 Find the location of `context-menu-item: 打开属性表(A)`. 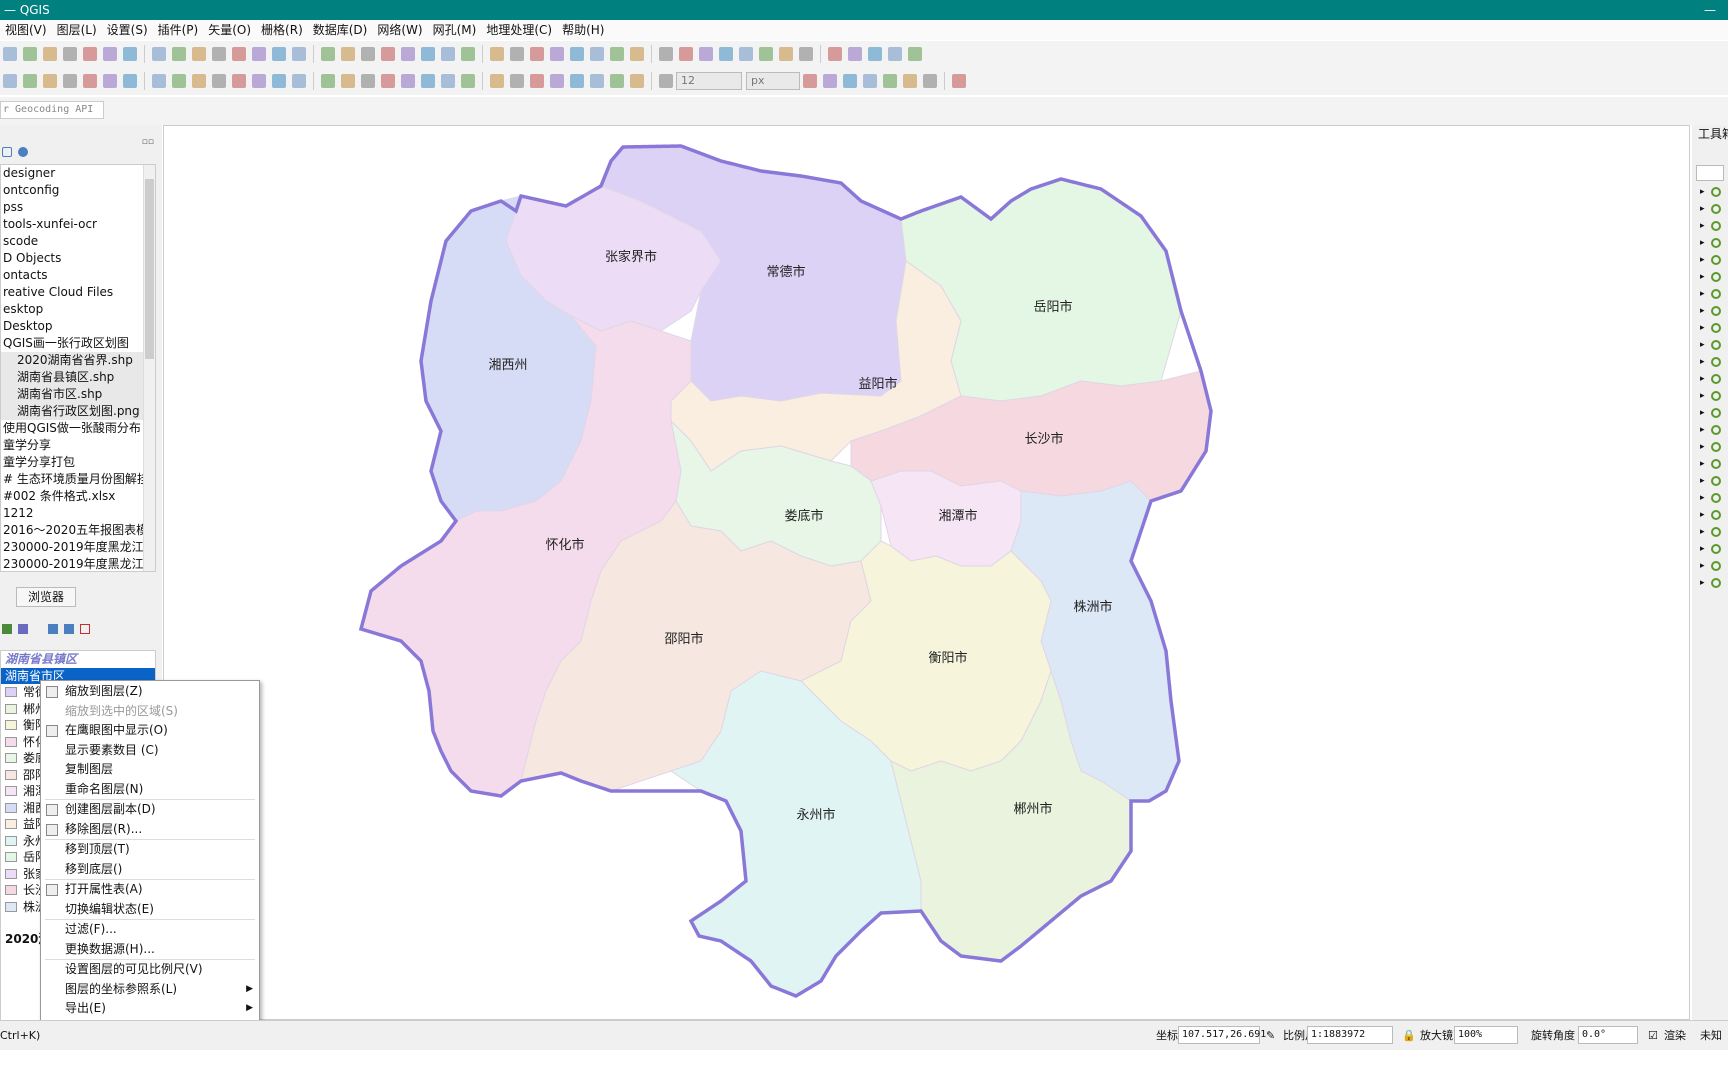

context-menu-item: 打开属性表(A) is located at coordinates (150, 890).